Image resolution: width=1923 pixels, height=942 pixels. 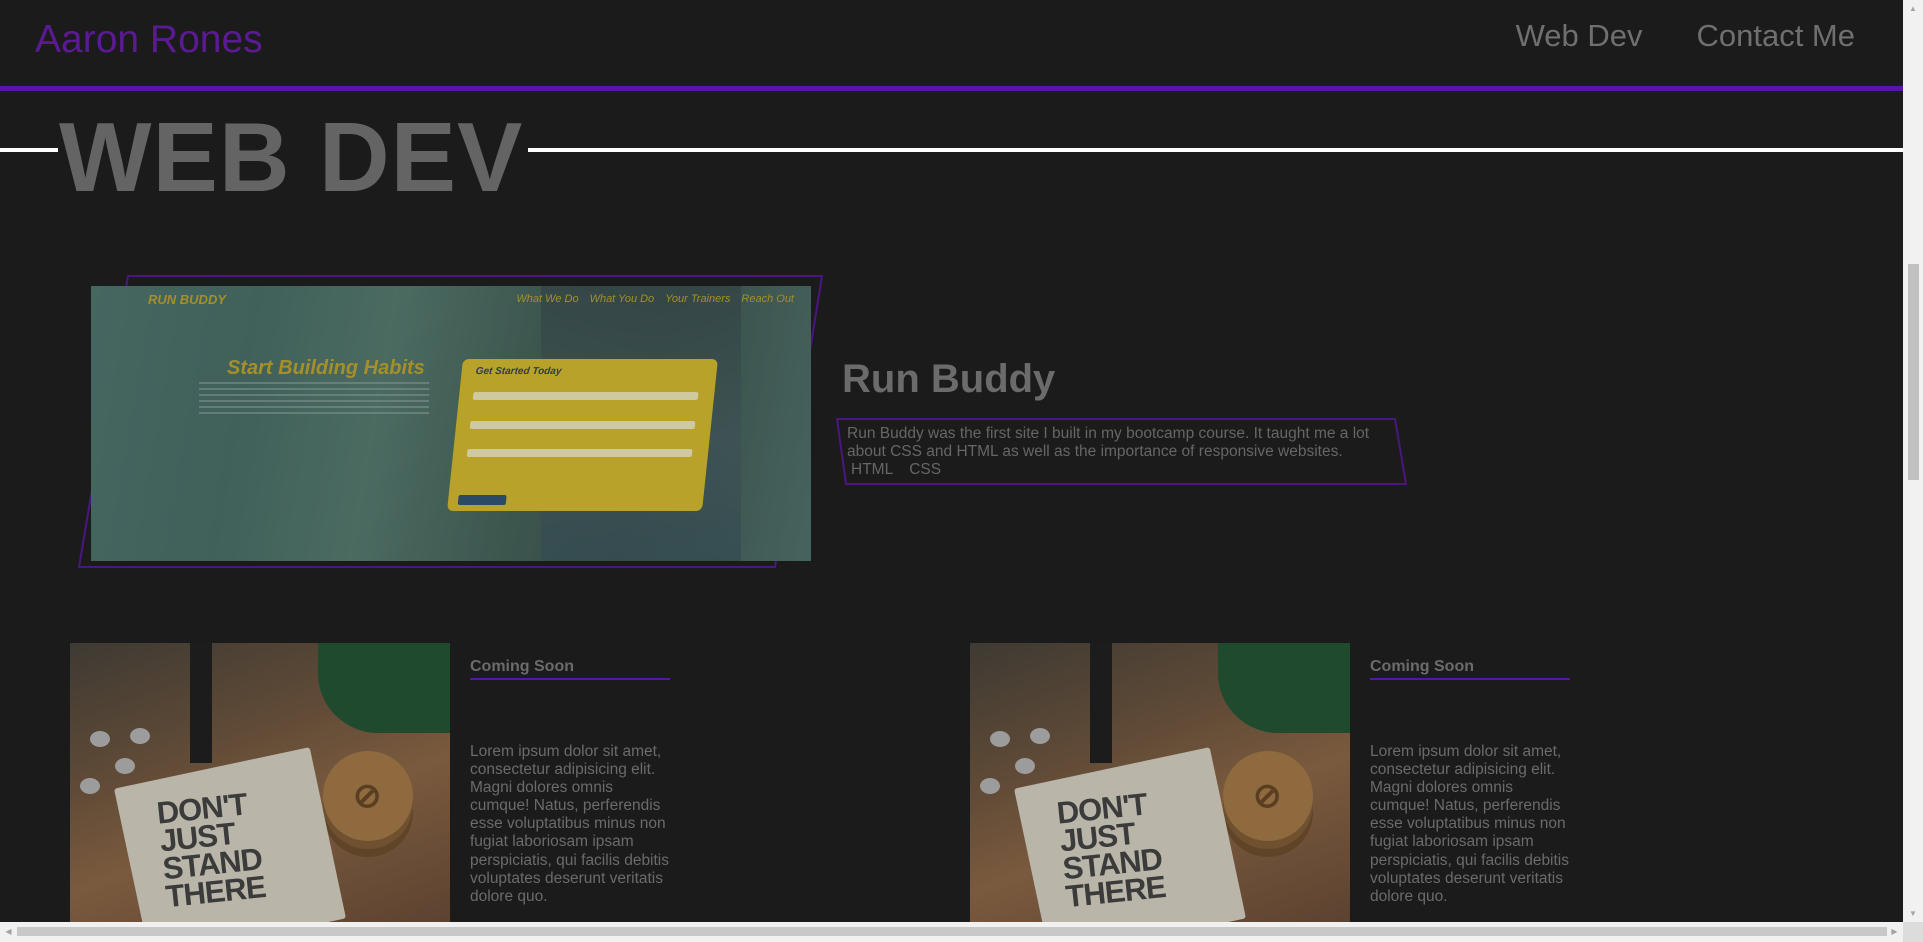 I want to click on scroll-left-arrow-icon: ◀, so click(x=8, y=932).